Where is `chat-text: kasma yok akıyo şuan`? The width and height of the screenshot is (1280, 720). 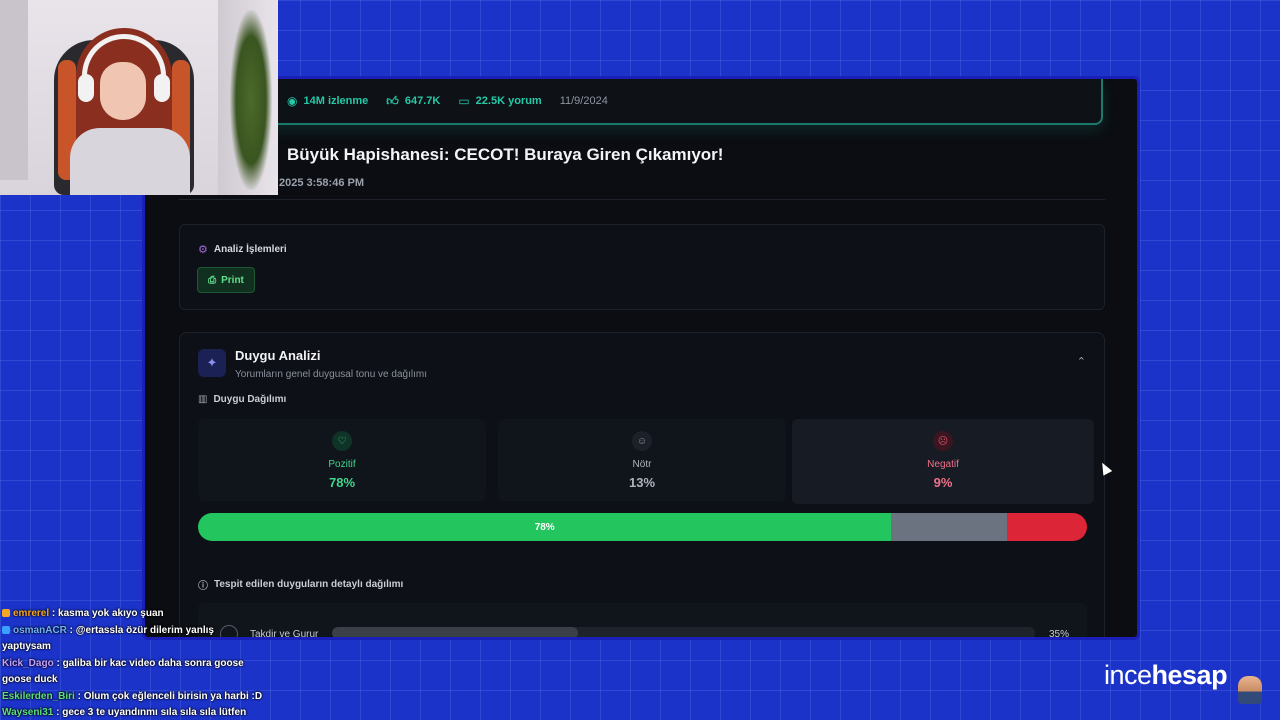
chat-text: kasma yok akıyo şuan is located at coordinates (111, 613).